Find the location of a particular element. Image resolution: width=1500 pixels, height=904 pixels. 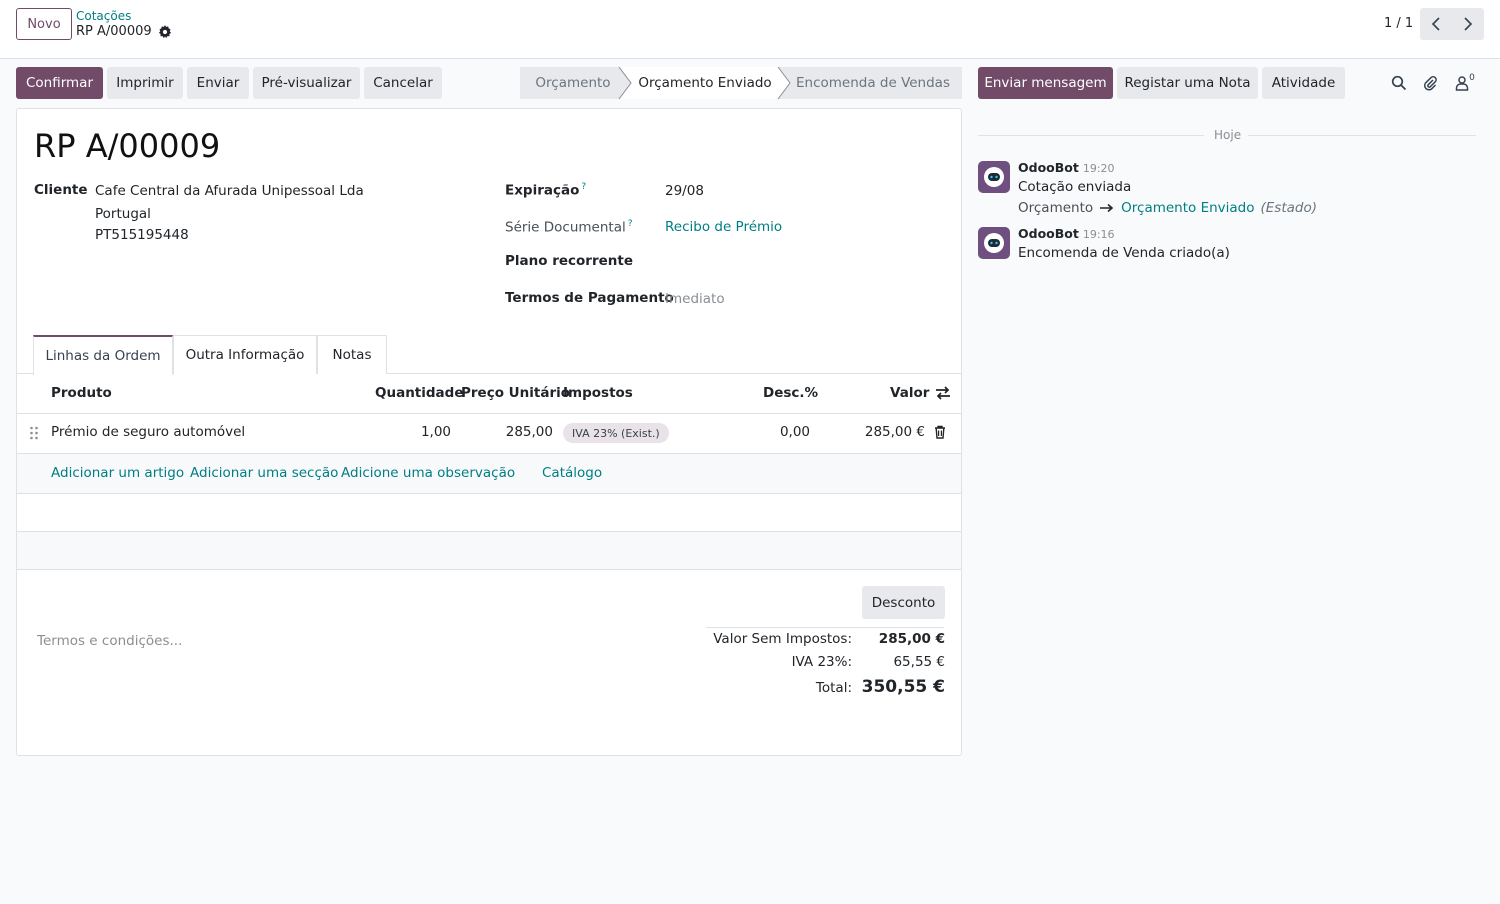

breadcrumb-current-label: RP A/00009 is located at coordinates (114, 31).